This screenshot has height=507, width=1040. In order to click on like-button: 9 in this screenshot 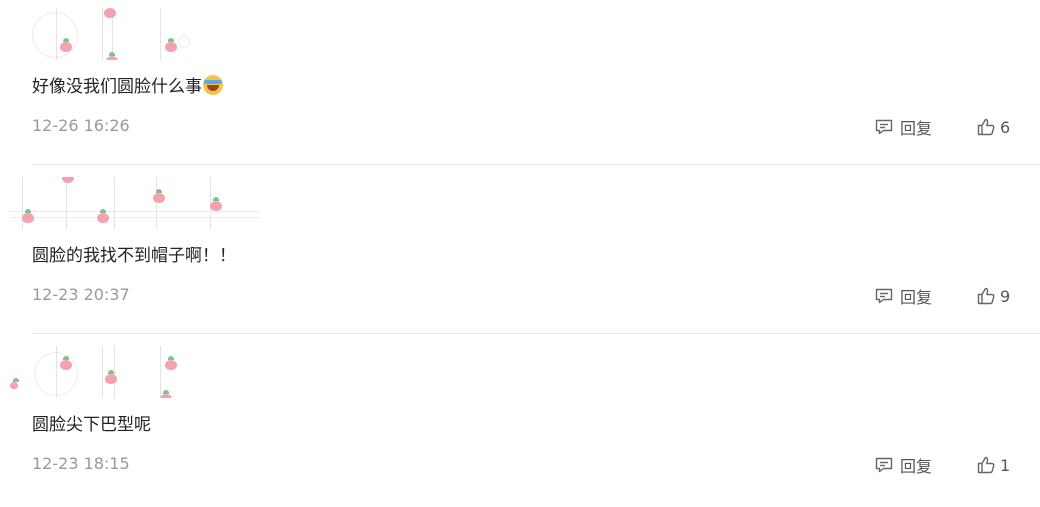, I will do `click(993, 296)`.